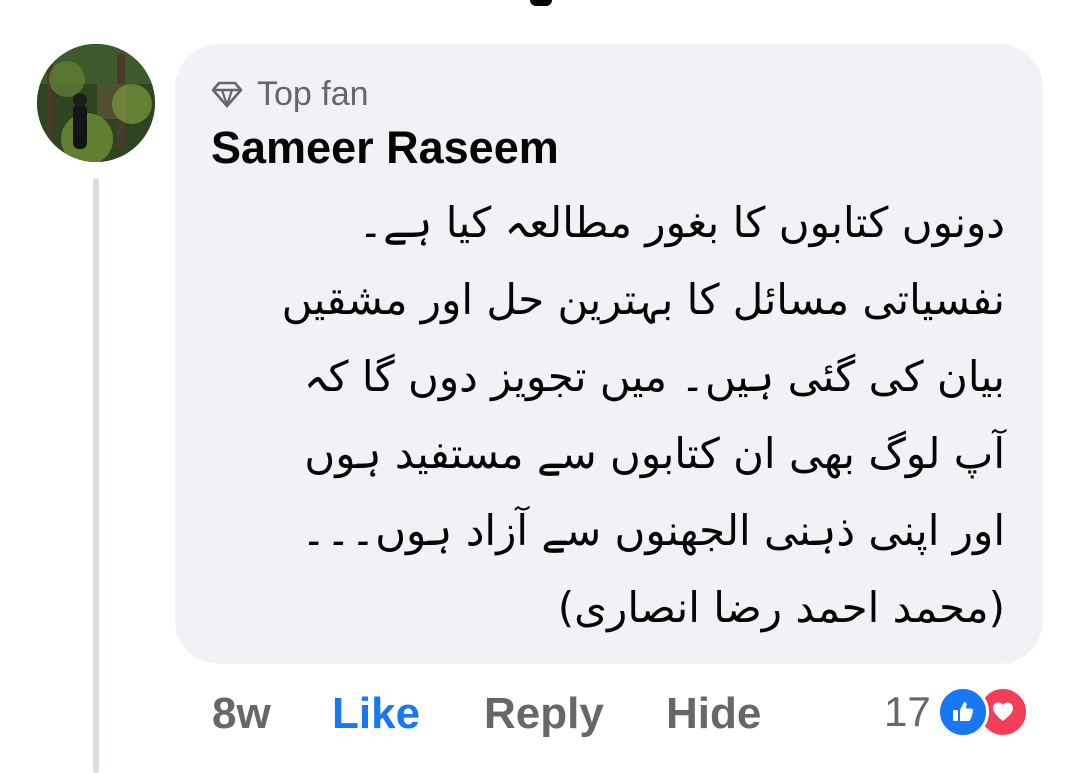 The height and width of the screenshot is (773, 1080). Describe the element at coordinates (227, 94) in the screenshot. I see `diamond-icon` at that location.